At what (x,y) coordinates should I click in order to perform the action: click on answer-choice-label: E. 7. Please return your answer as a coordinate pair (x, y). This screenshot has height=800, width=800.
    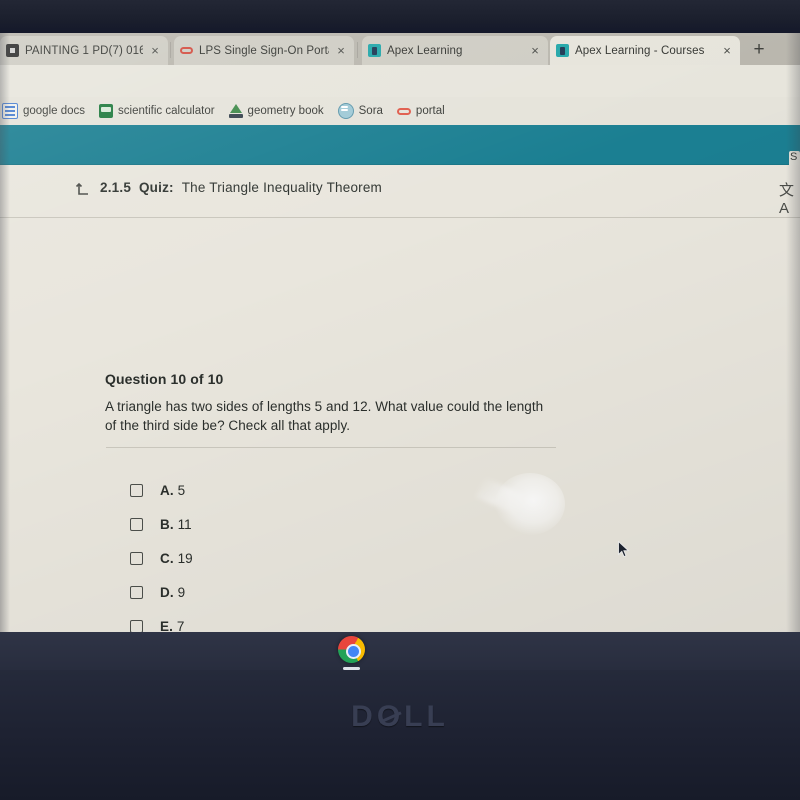
    Looking at the image, I should click on (172, 626).